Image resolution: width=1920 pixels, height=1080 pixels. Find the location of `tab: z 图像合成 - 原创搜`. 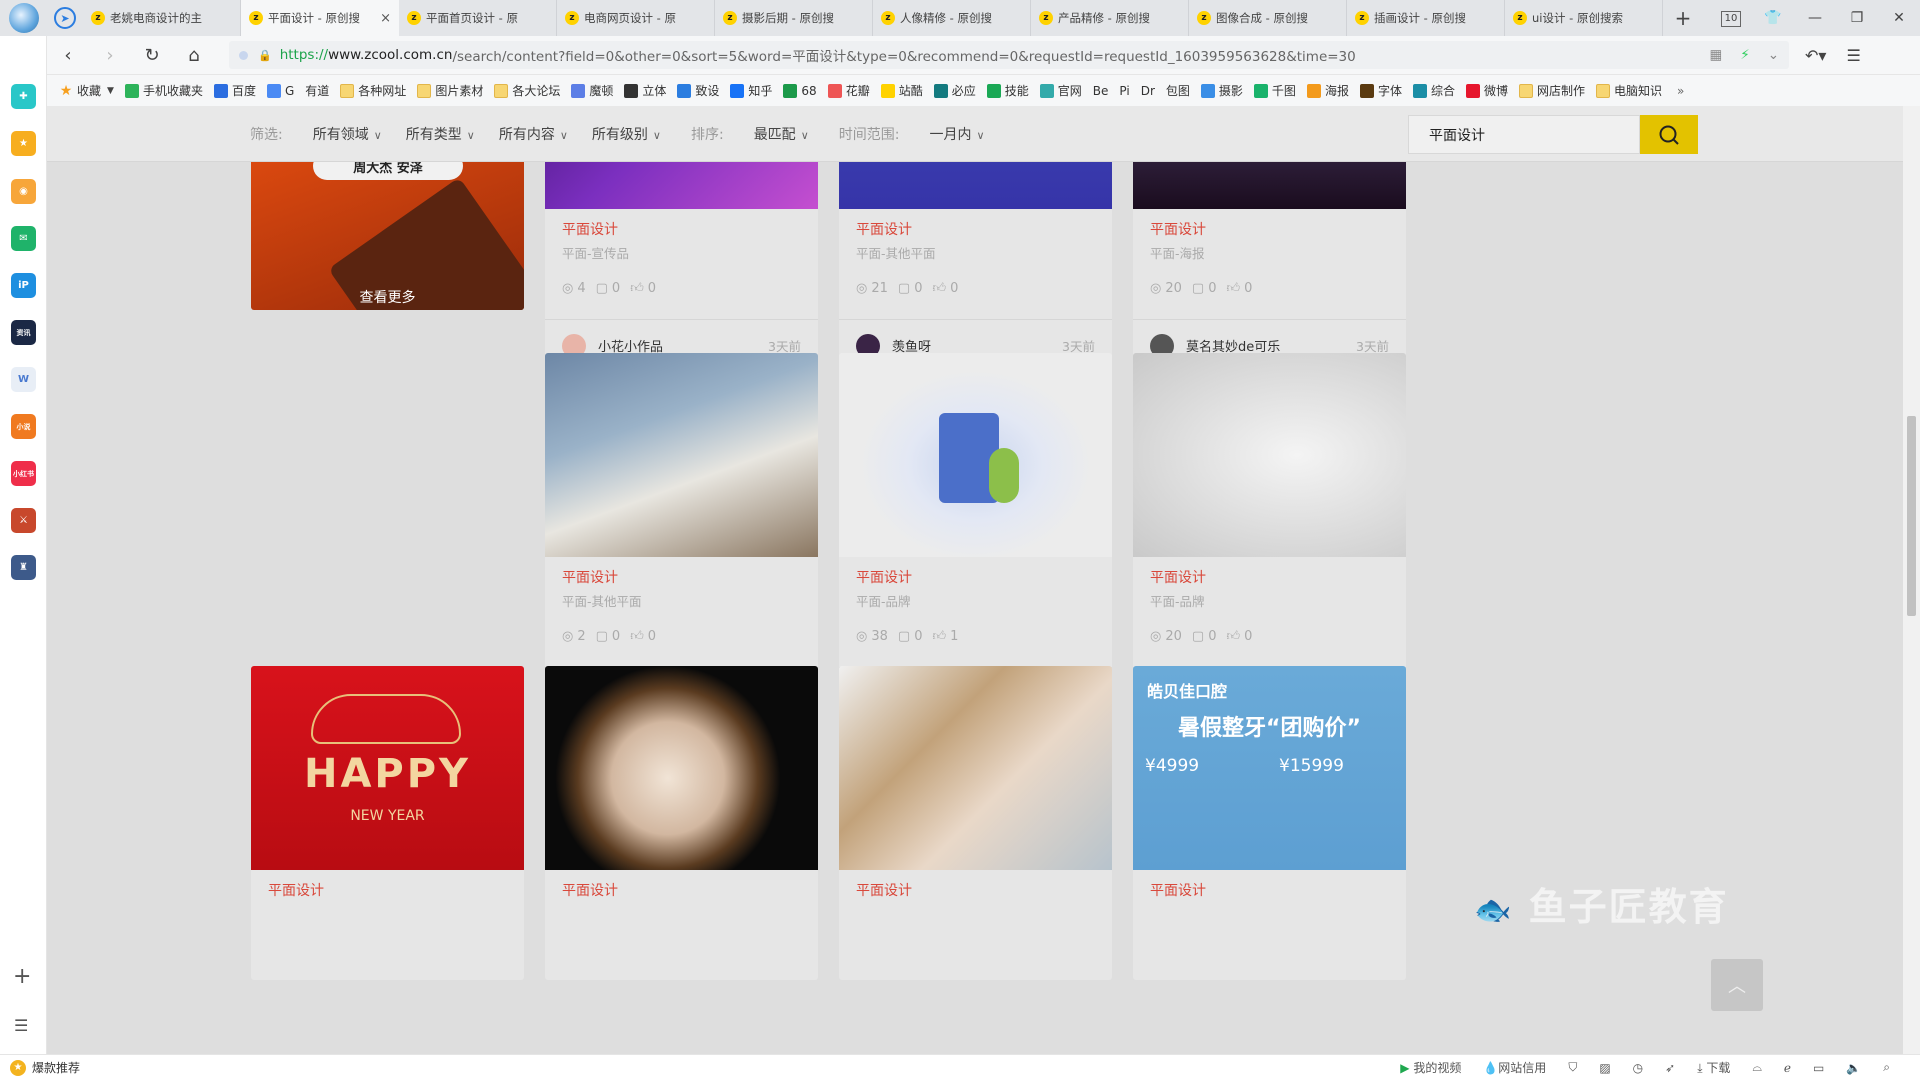

tab: z 图像合成 - 原创搜 is located at coordinates (1268, 18).